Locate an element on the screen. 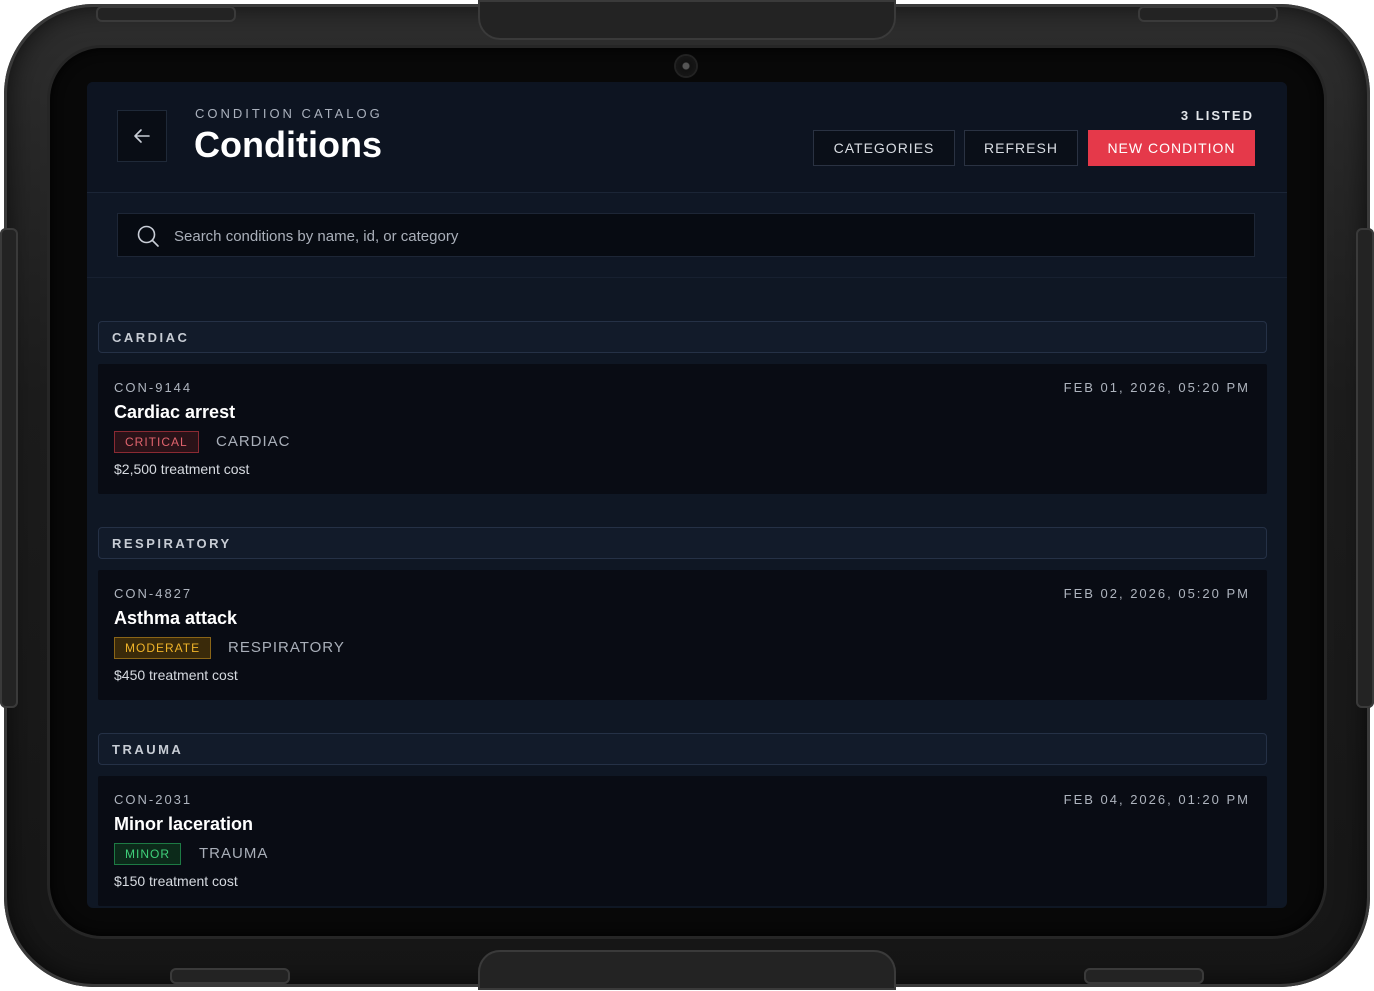 The image size is (1374, 991). search-input is located at coordinates (709, 236).